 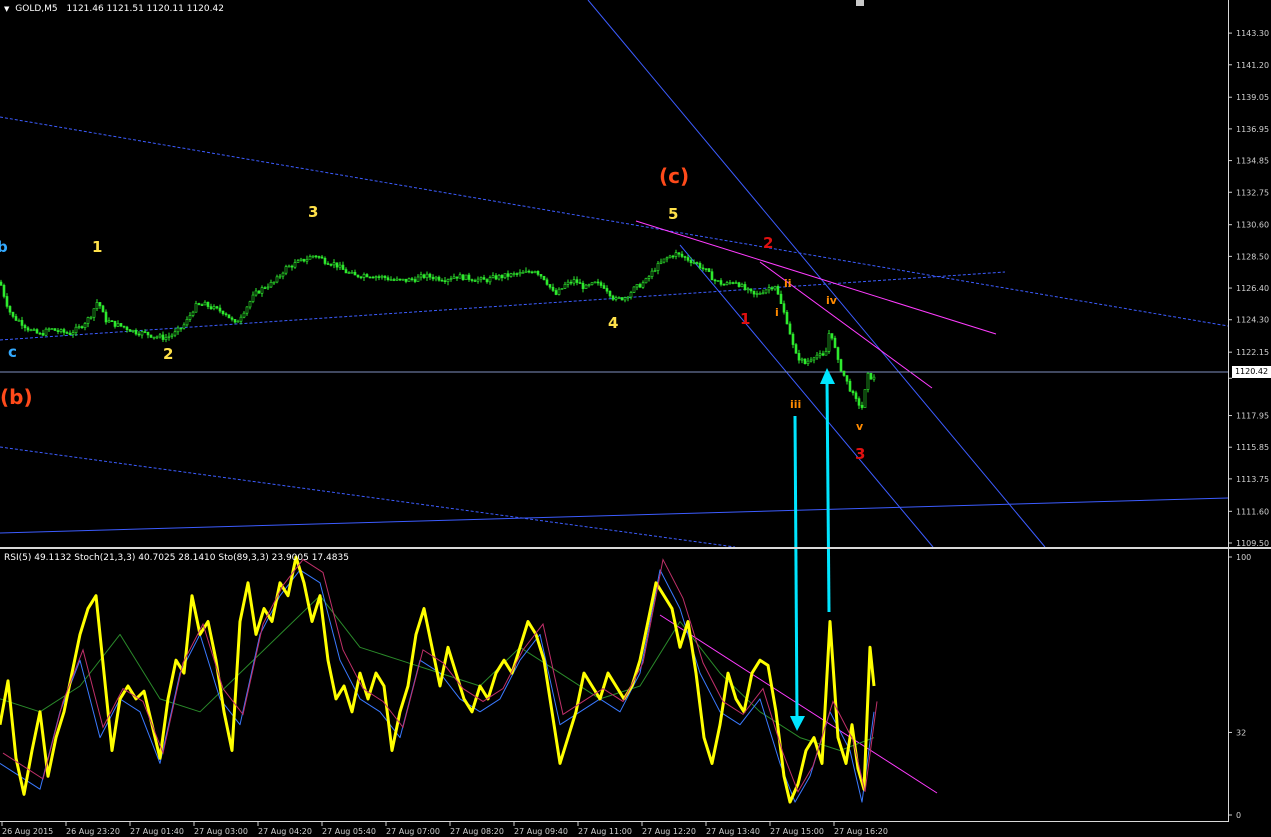 What do you see at coordinates (798, 704) in the screenshot?
I see `indicator-magenta-line` at bounding box center [798, 704].